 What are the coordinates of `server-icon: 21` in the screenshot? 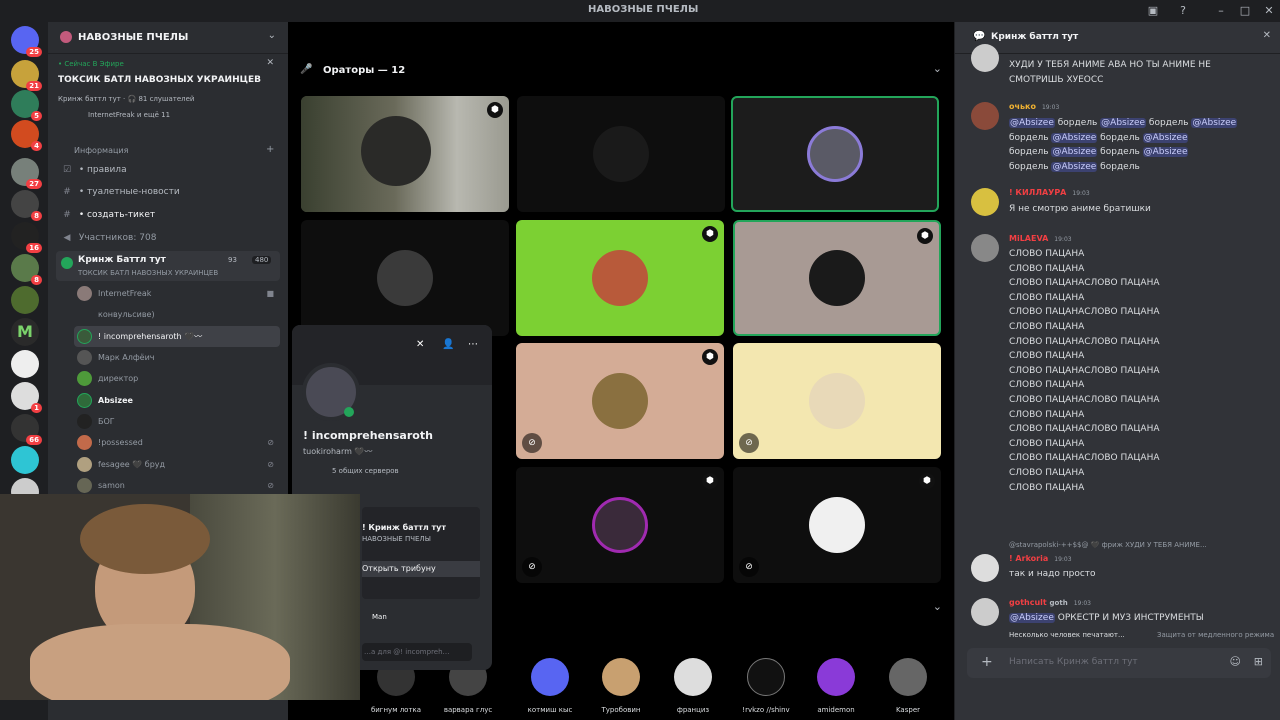 It's located at (26, 75).